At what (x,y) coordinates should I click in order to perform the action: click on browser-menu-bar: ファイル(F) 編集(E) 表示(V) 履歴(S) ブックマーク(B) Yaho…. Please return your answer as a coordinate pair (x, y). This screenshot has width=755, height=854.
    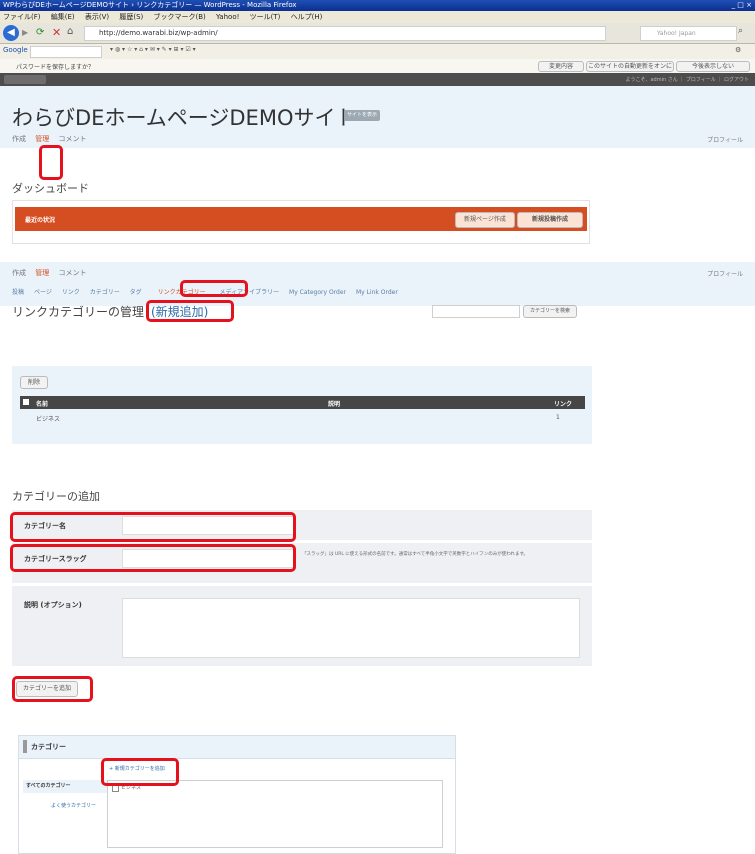
    Looking at the image, I should click on (377, 17).